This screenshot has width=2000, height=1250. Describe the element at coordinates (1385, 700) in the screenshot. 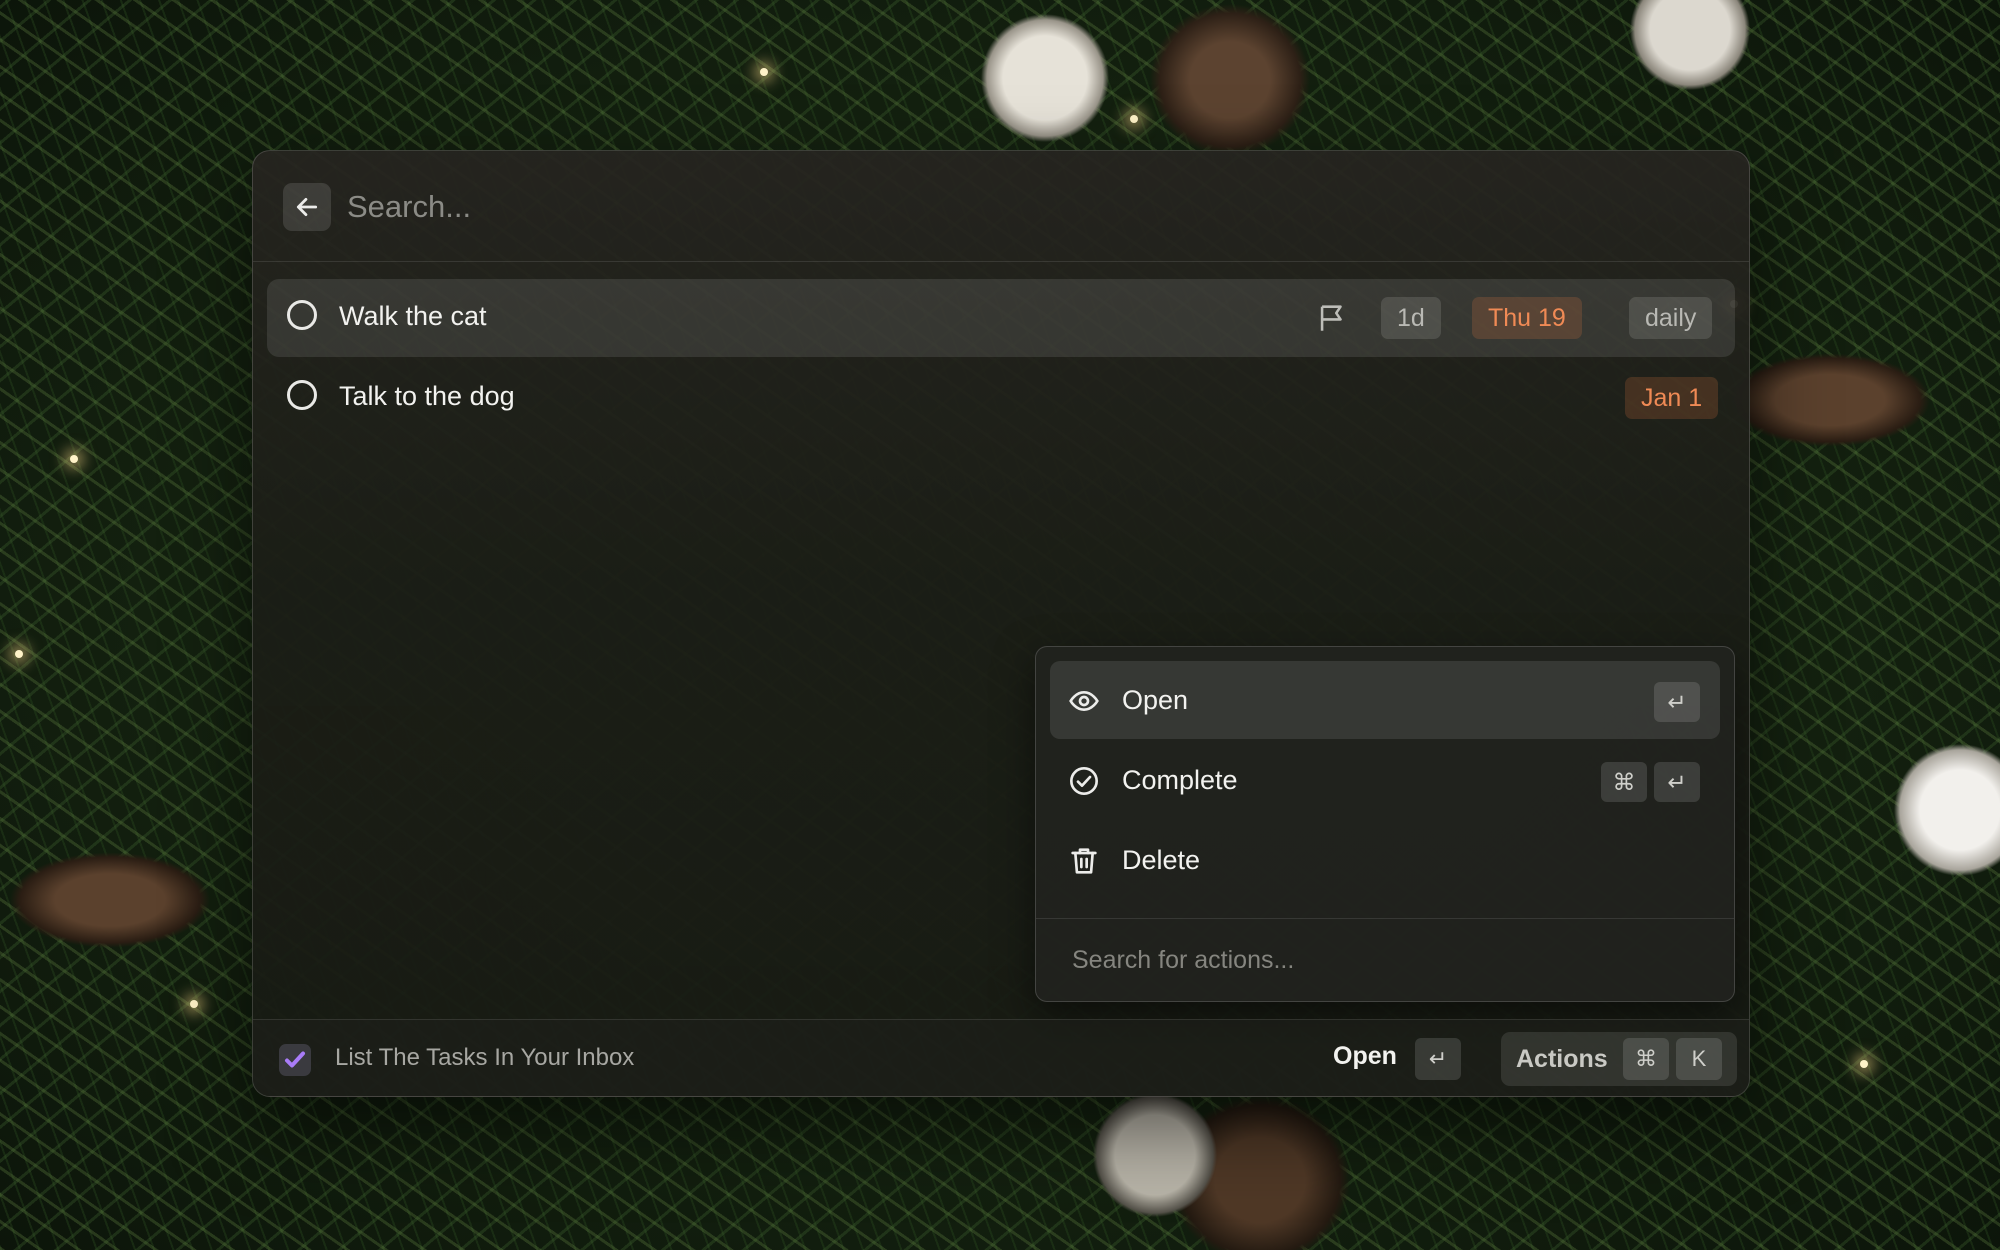

I see `action-open: Open ↵` at that location.